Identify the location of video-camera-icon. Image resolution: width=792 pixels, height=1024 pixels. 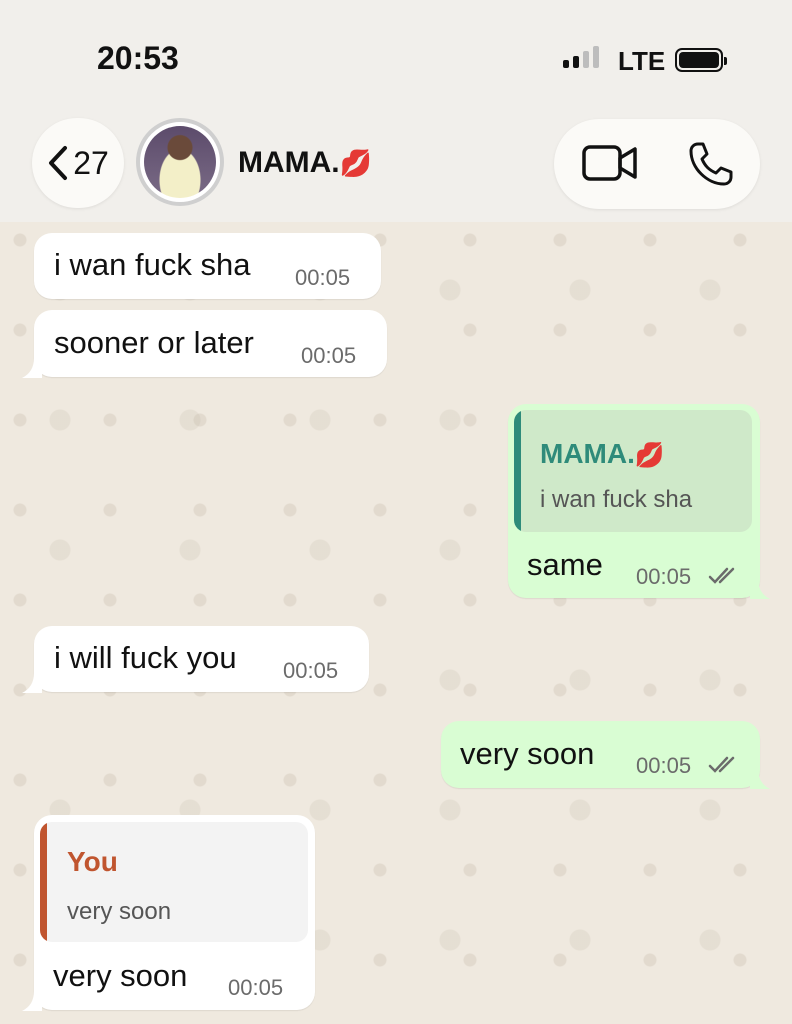
(609, 163).